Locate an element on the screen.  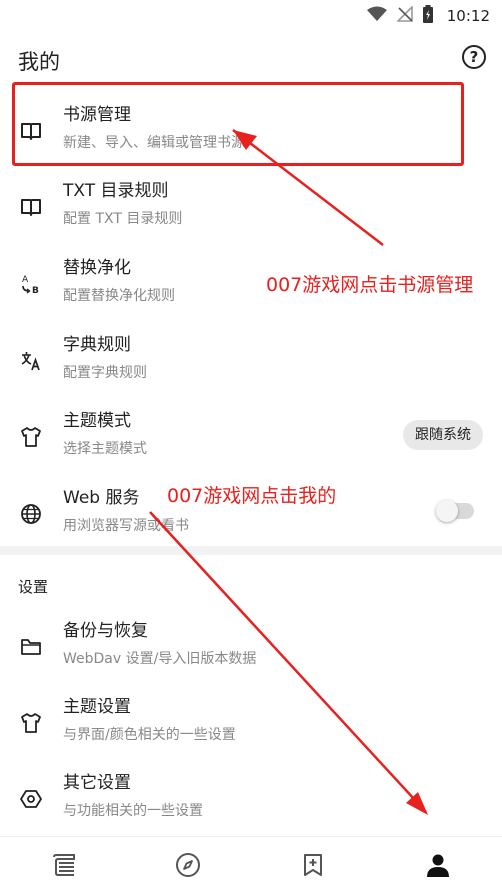
person-icon is located at coordinates (438, 865).